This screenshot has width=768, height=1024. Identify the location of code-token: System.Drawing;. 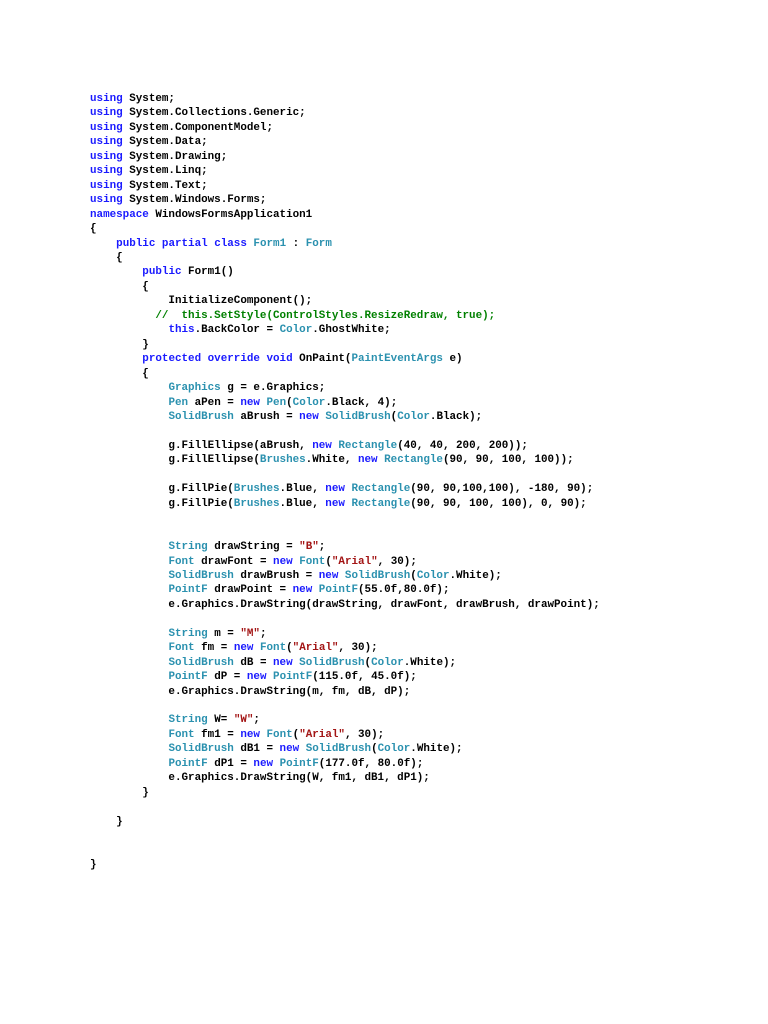
(175, 156).